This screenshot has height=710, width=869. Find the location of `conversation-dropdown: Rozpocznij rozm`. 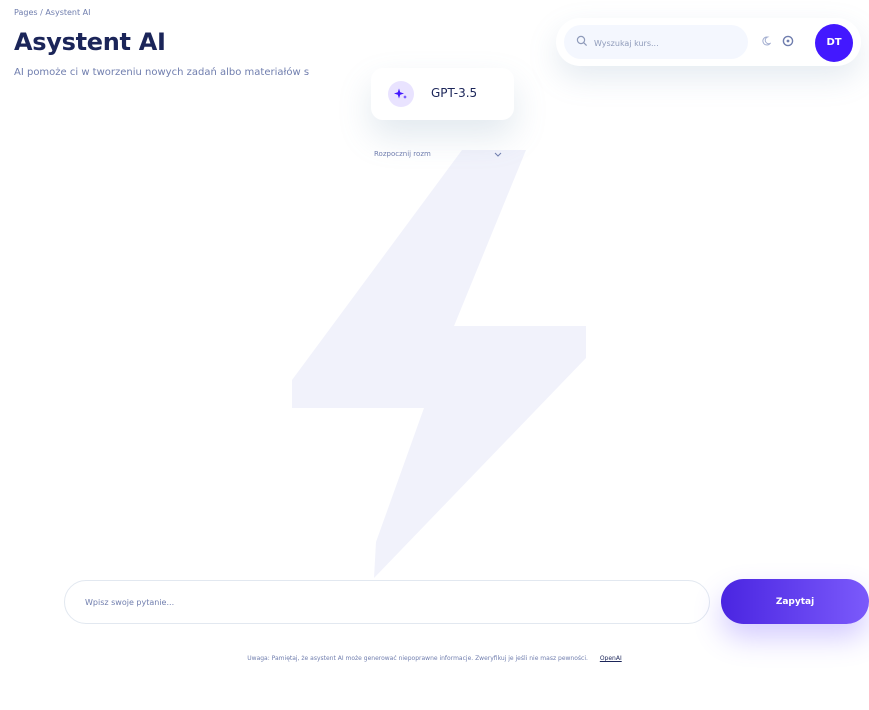

conversation-dropdown: Rozpocznij rozm is located at coordinates (441, 155).